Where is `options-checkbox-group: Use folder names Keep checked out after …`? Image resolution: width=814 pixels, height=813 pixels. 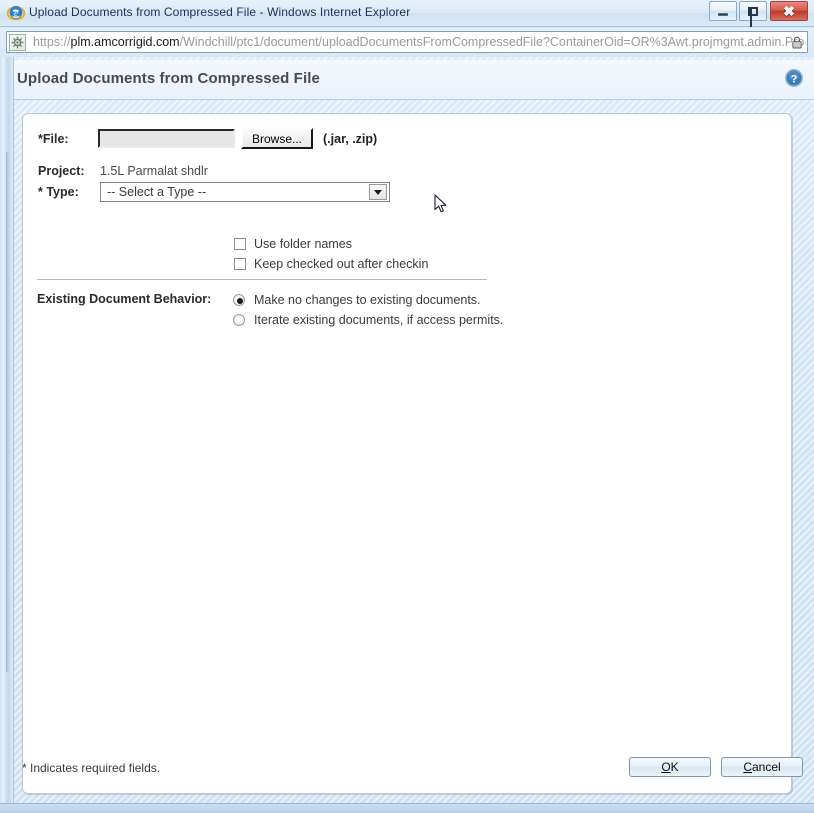
options-checkbox-group: Use folder names Keep checked out after … is located at coordinates (331, 254).